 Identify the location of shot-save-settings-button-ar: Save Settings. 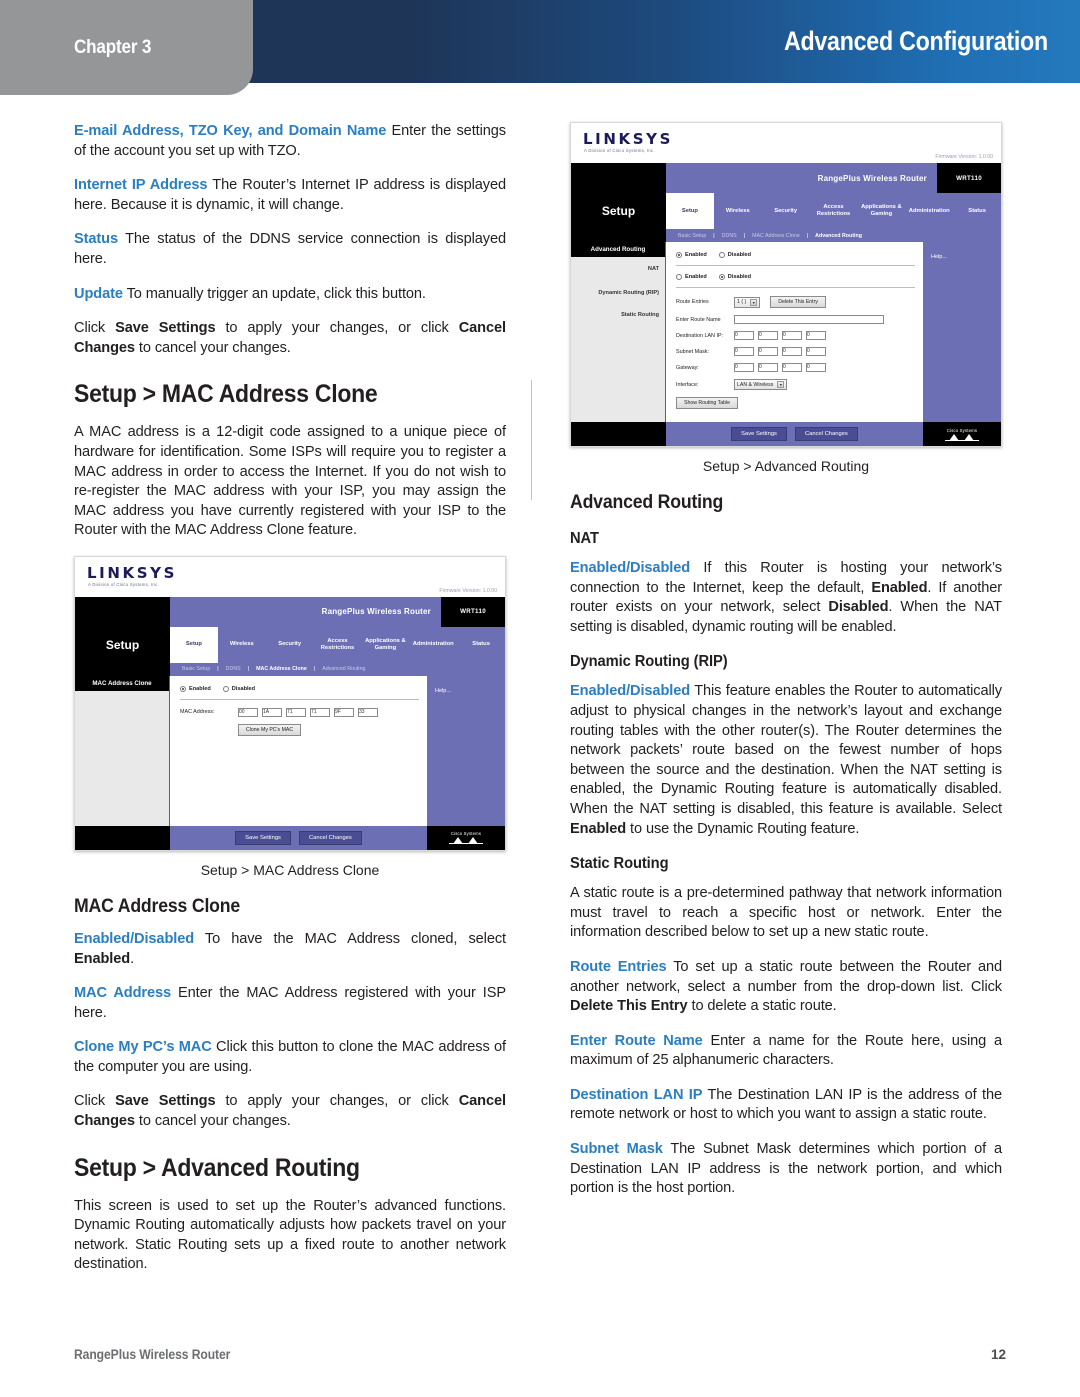
(759, 434).